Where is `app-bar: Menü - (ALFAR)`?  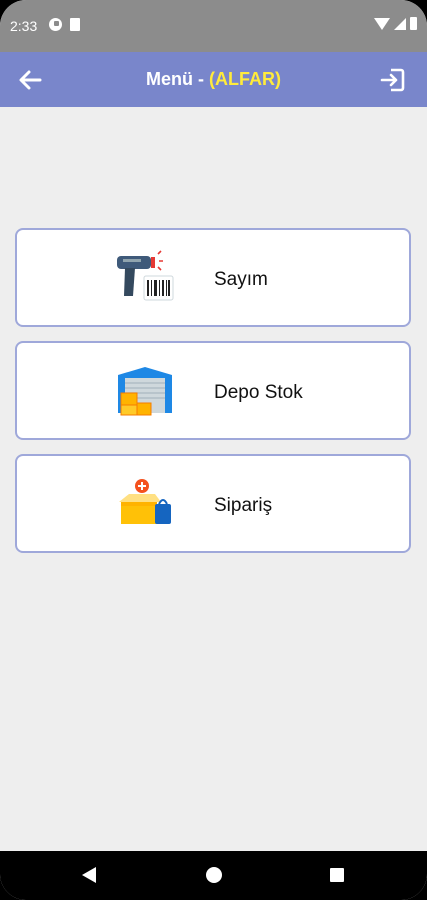
app-bar: Menü - (ALFAR) is located at coordinates (213, 79).